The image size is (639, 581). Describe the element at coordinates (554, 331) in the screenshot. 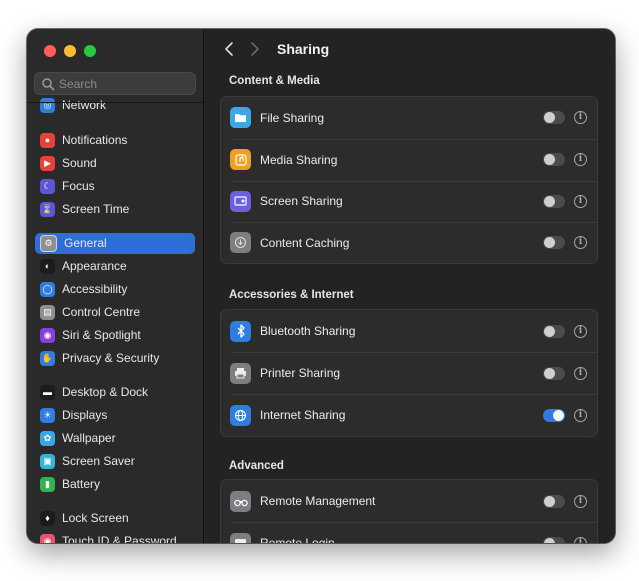

I see `bluetooth-sharing-toggle` at that location.